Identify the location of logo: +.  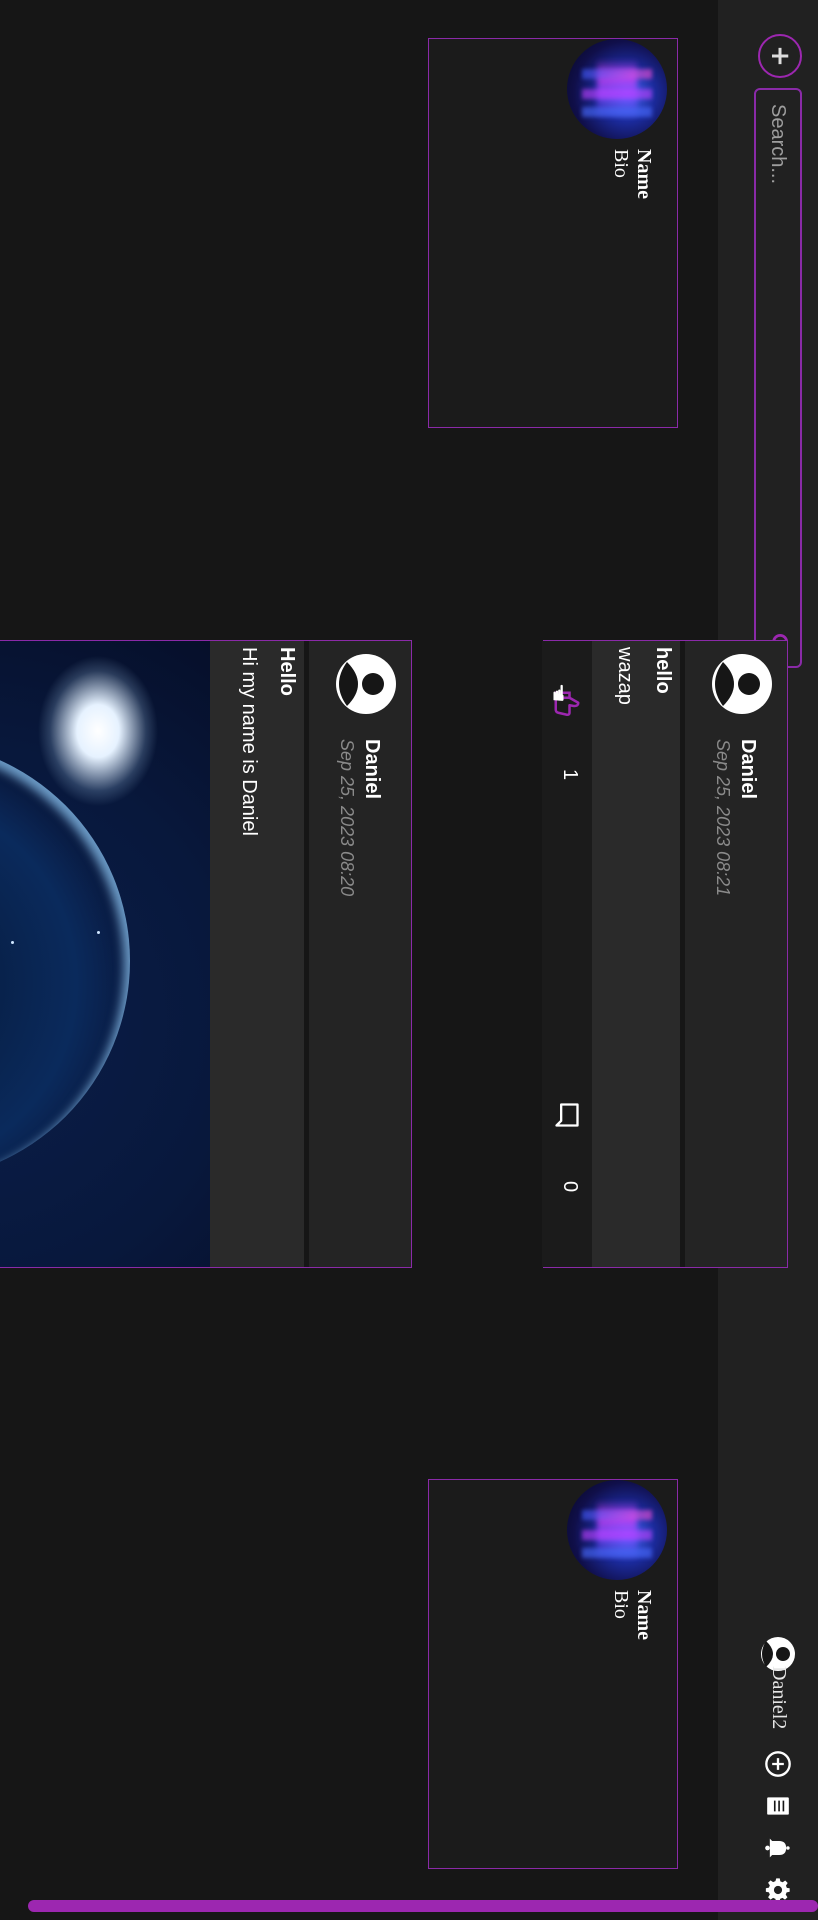
(780, 56).